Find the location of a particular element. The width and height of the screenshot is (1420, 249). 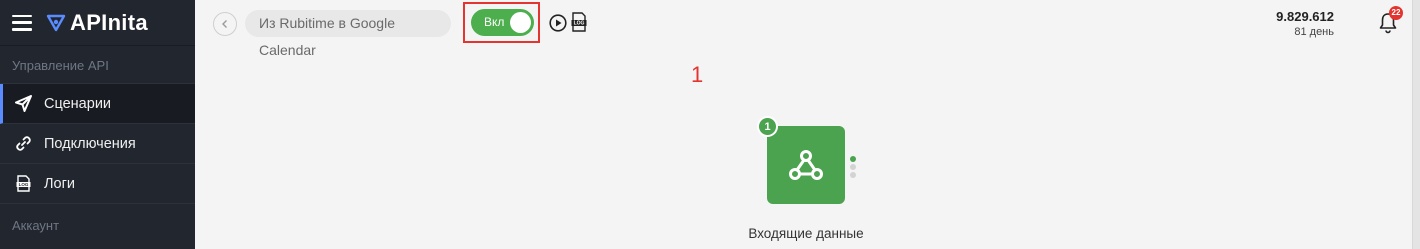

node-handle is located at coordinates (853, 168).